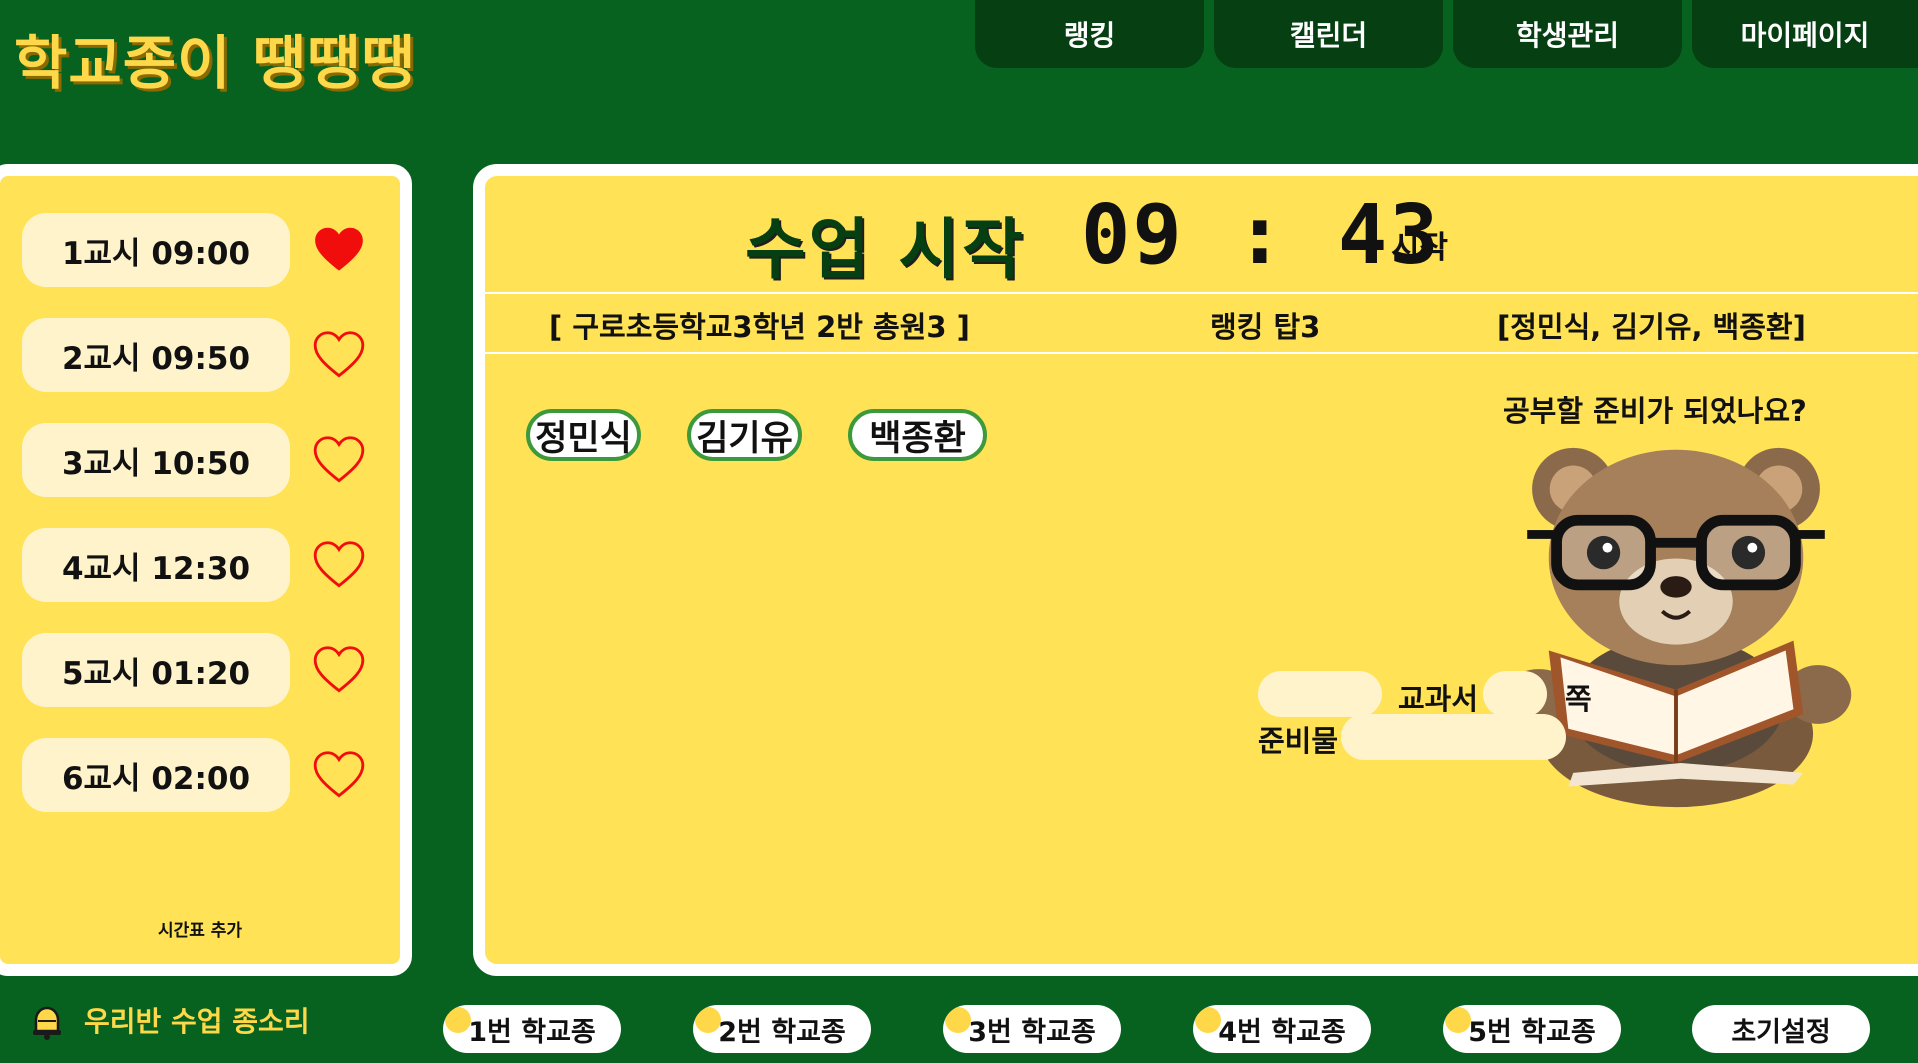 The image size is (1918, 1063). I want to click on textbook-label: 교과서, so click(1438, 699).